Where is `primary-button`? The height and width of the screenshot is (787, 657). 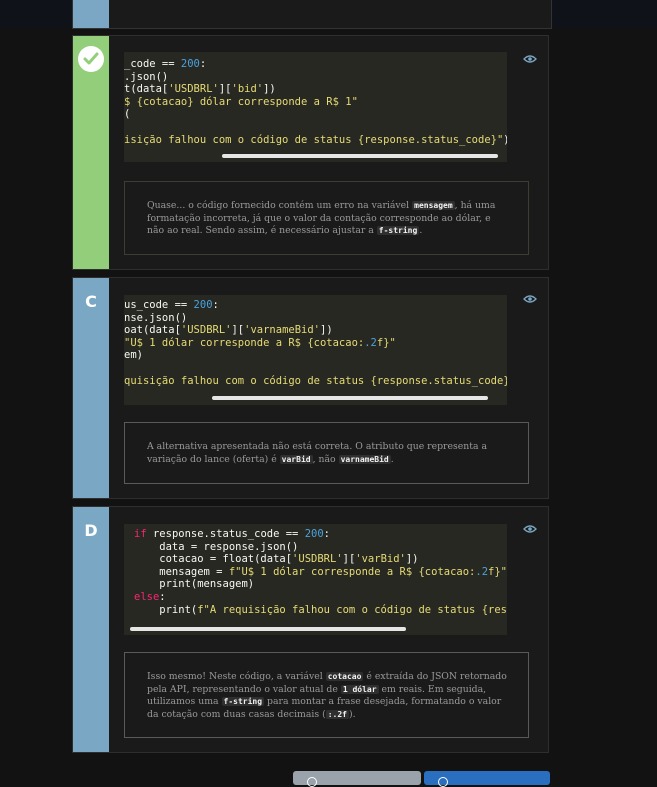
primary-button is located at coordinates (487, 779).